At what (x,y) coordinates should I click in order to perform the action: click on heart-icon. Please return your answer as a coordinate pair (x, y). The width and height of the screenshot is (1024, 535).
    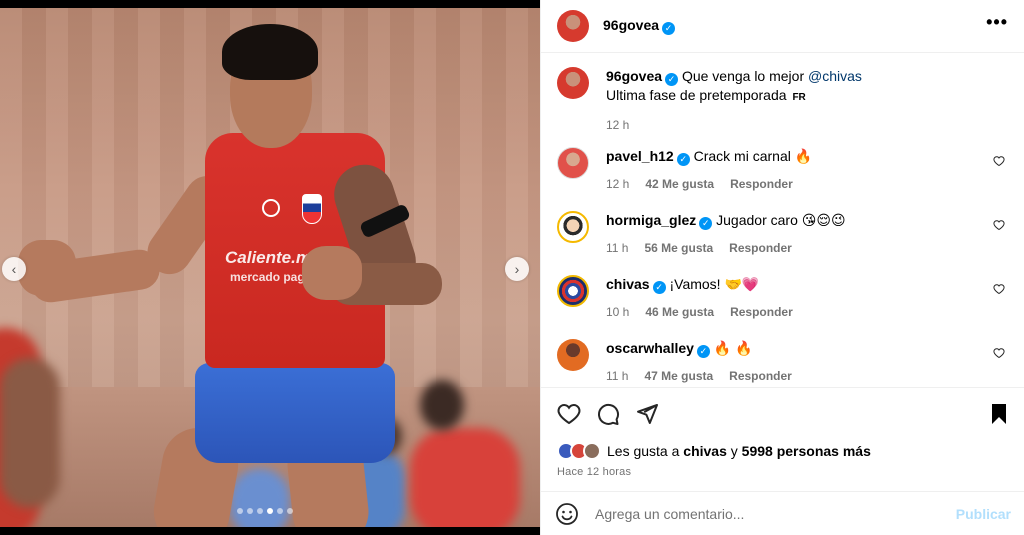
    Looking at the image, I should click on (569, 414).